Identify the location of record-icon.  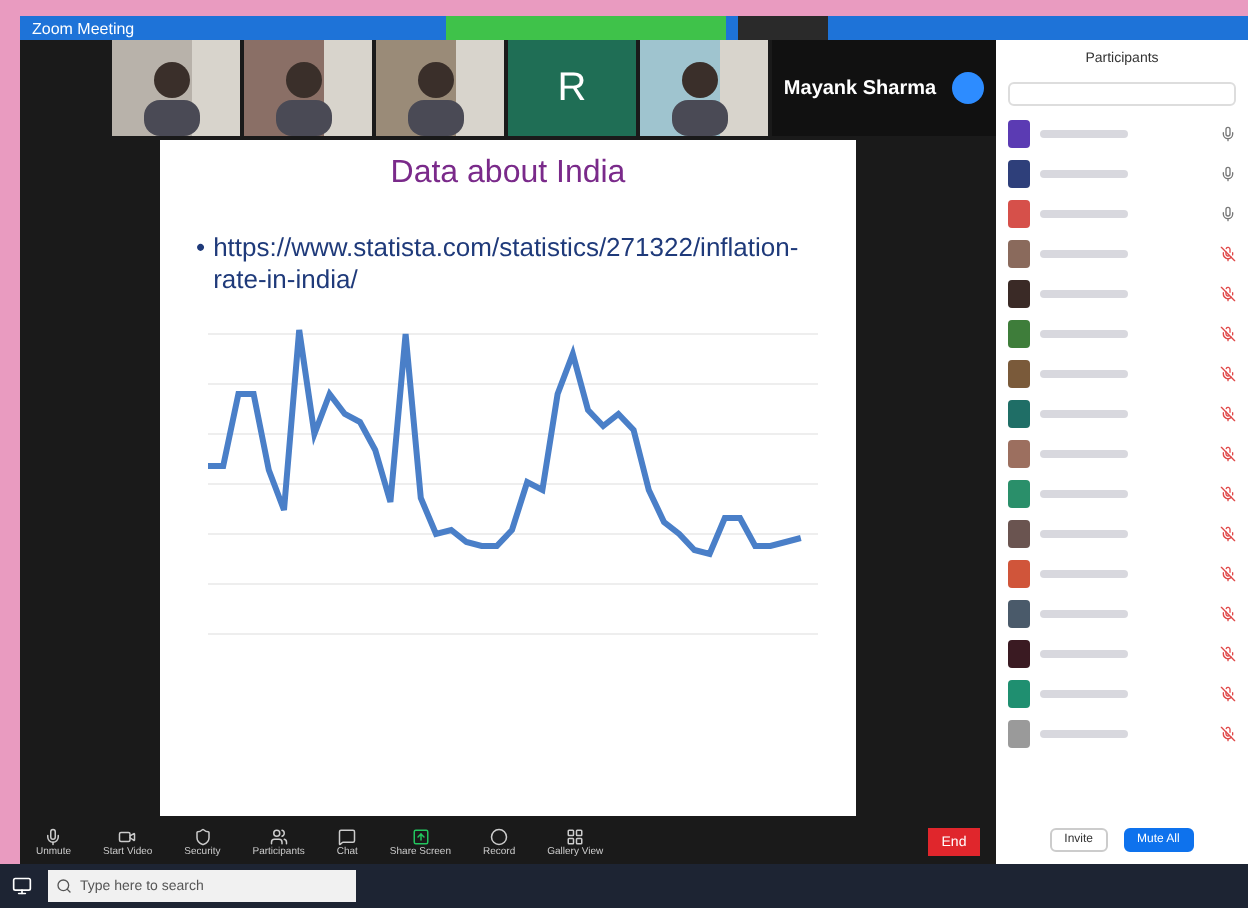
(499, 836).